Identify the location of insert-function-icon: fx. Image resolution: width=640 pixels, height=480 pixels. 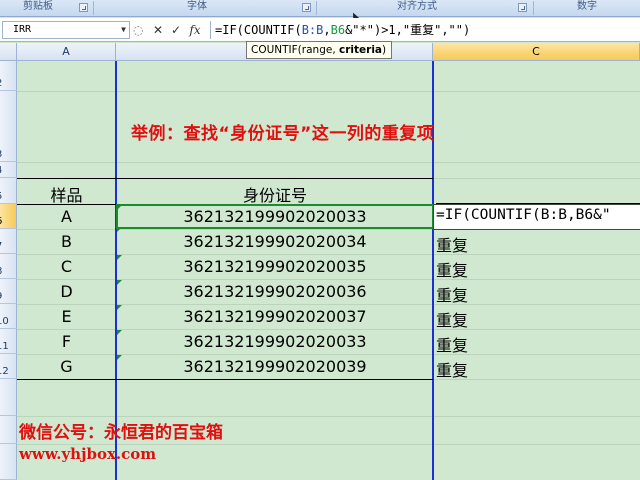
(195, 30).